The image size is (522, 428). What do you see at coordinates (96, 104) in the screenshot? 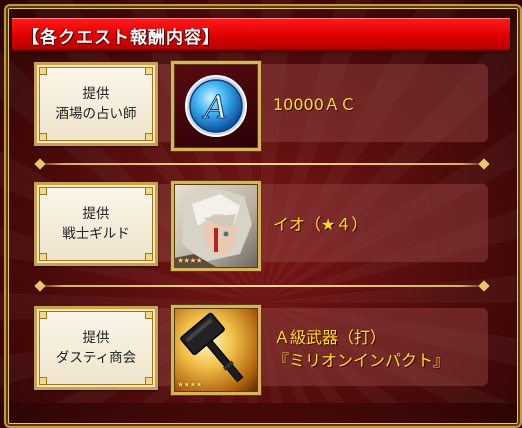
I see `provider-card: 提供 酒場の占い師` at bounding box center [96, 104].